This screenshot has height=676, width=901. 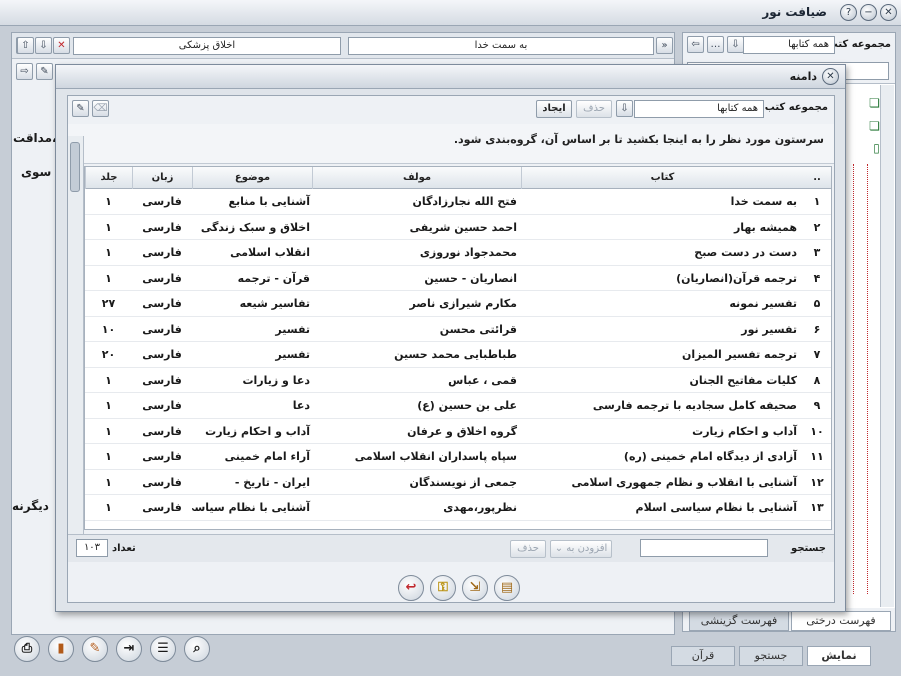 What do you see at coordinates (108, 178) in the screenshot?
I see `col-header-volume: جلد` at bounding box center [108, 178].